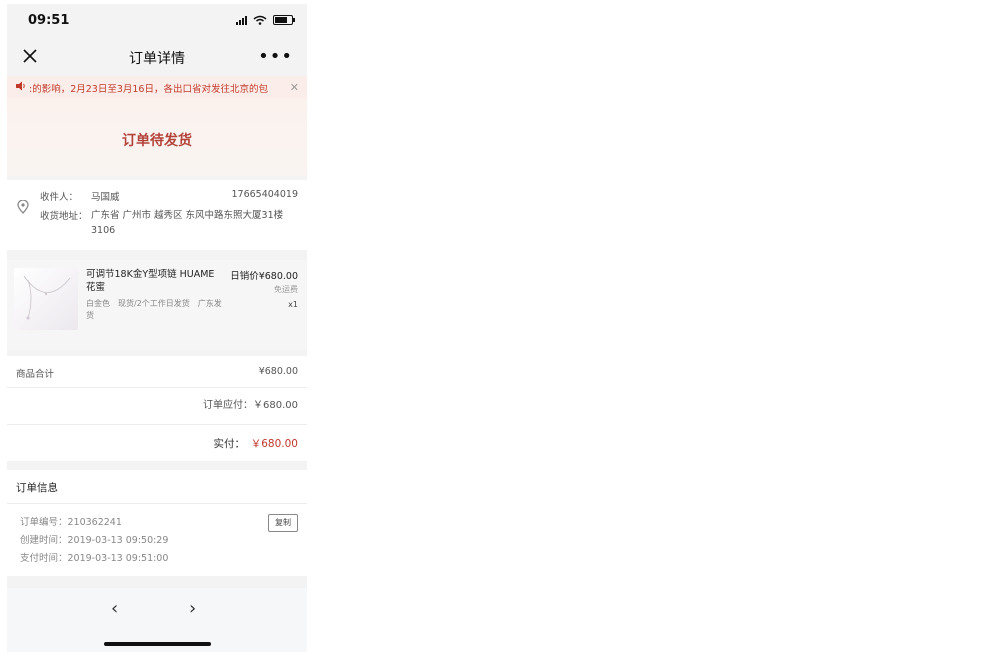  What do you see at coordinates (250, 405) in the screenshot?
I see `order-due: 订单应付：￥680.00` at bounding box center [250, 405].